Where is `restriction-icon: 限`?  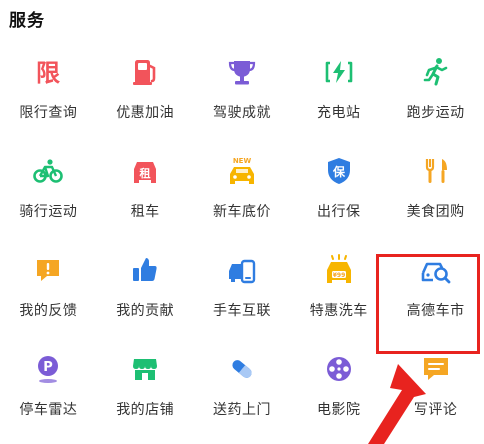
restriction-icon: 限 is located at coordinates (48, 72).